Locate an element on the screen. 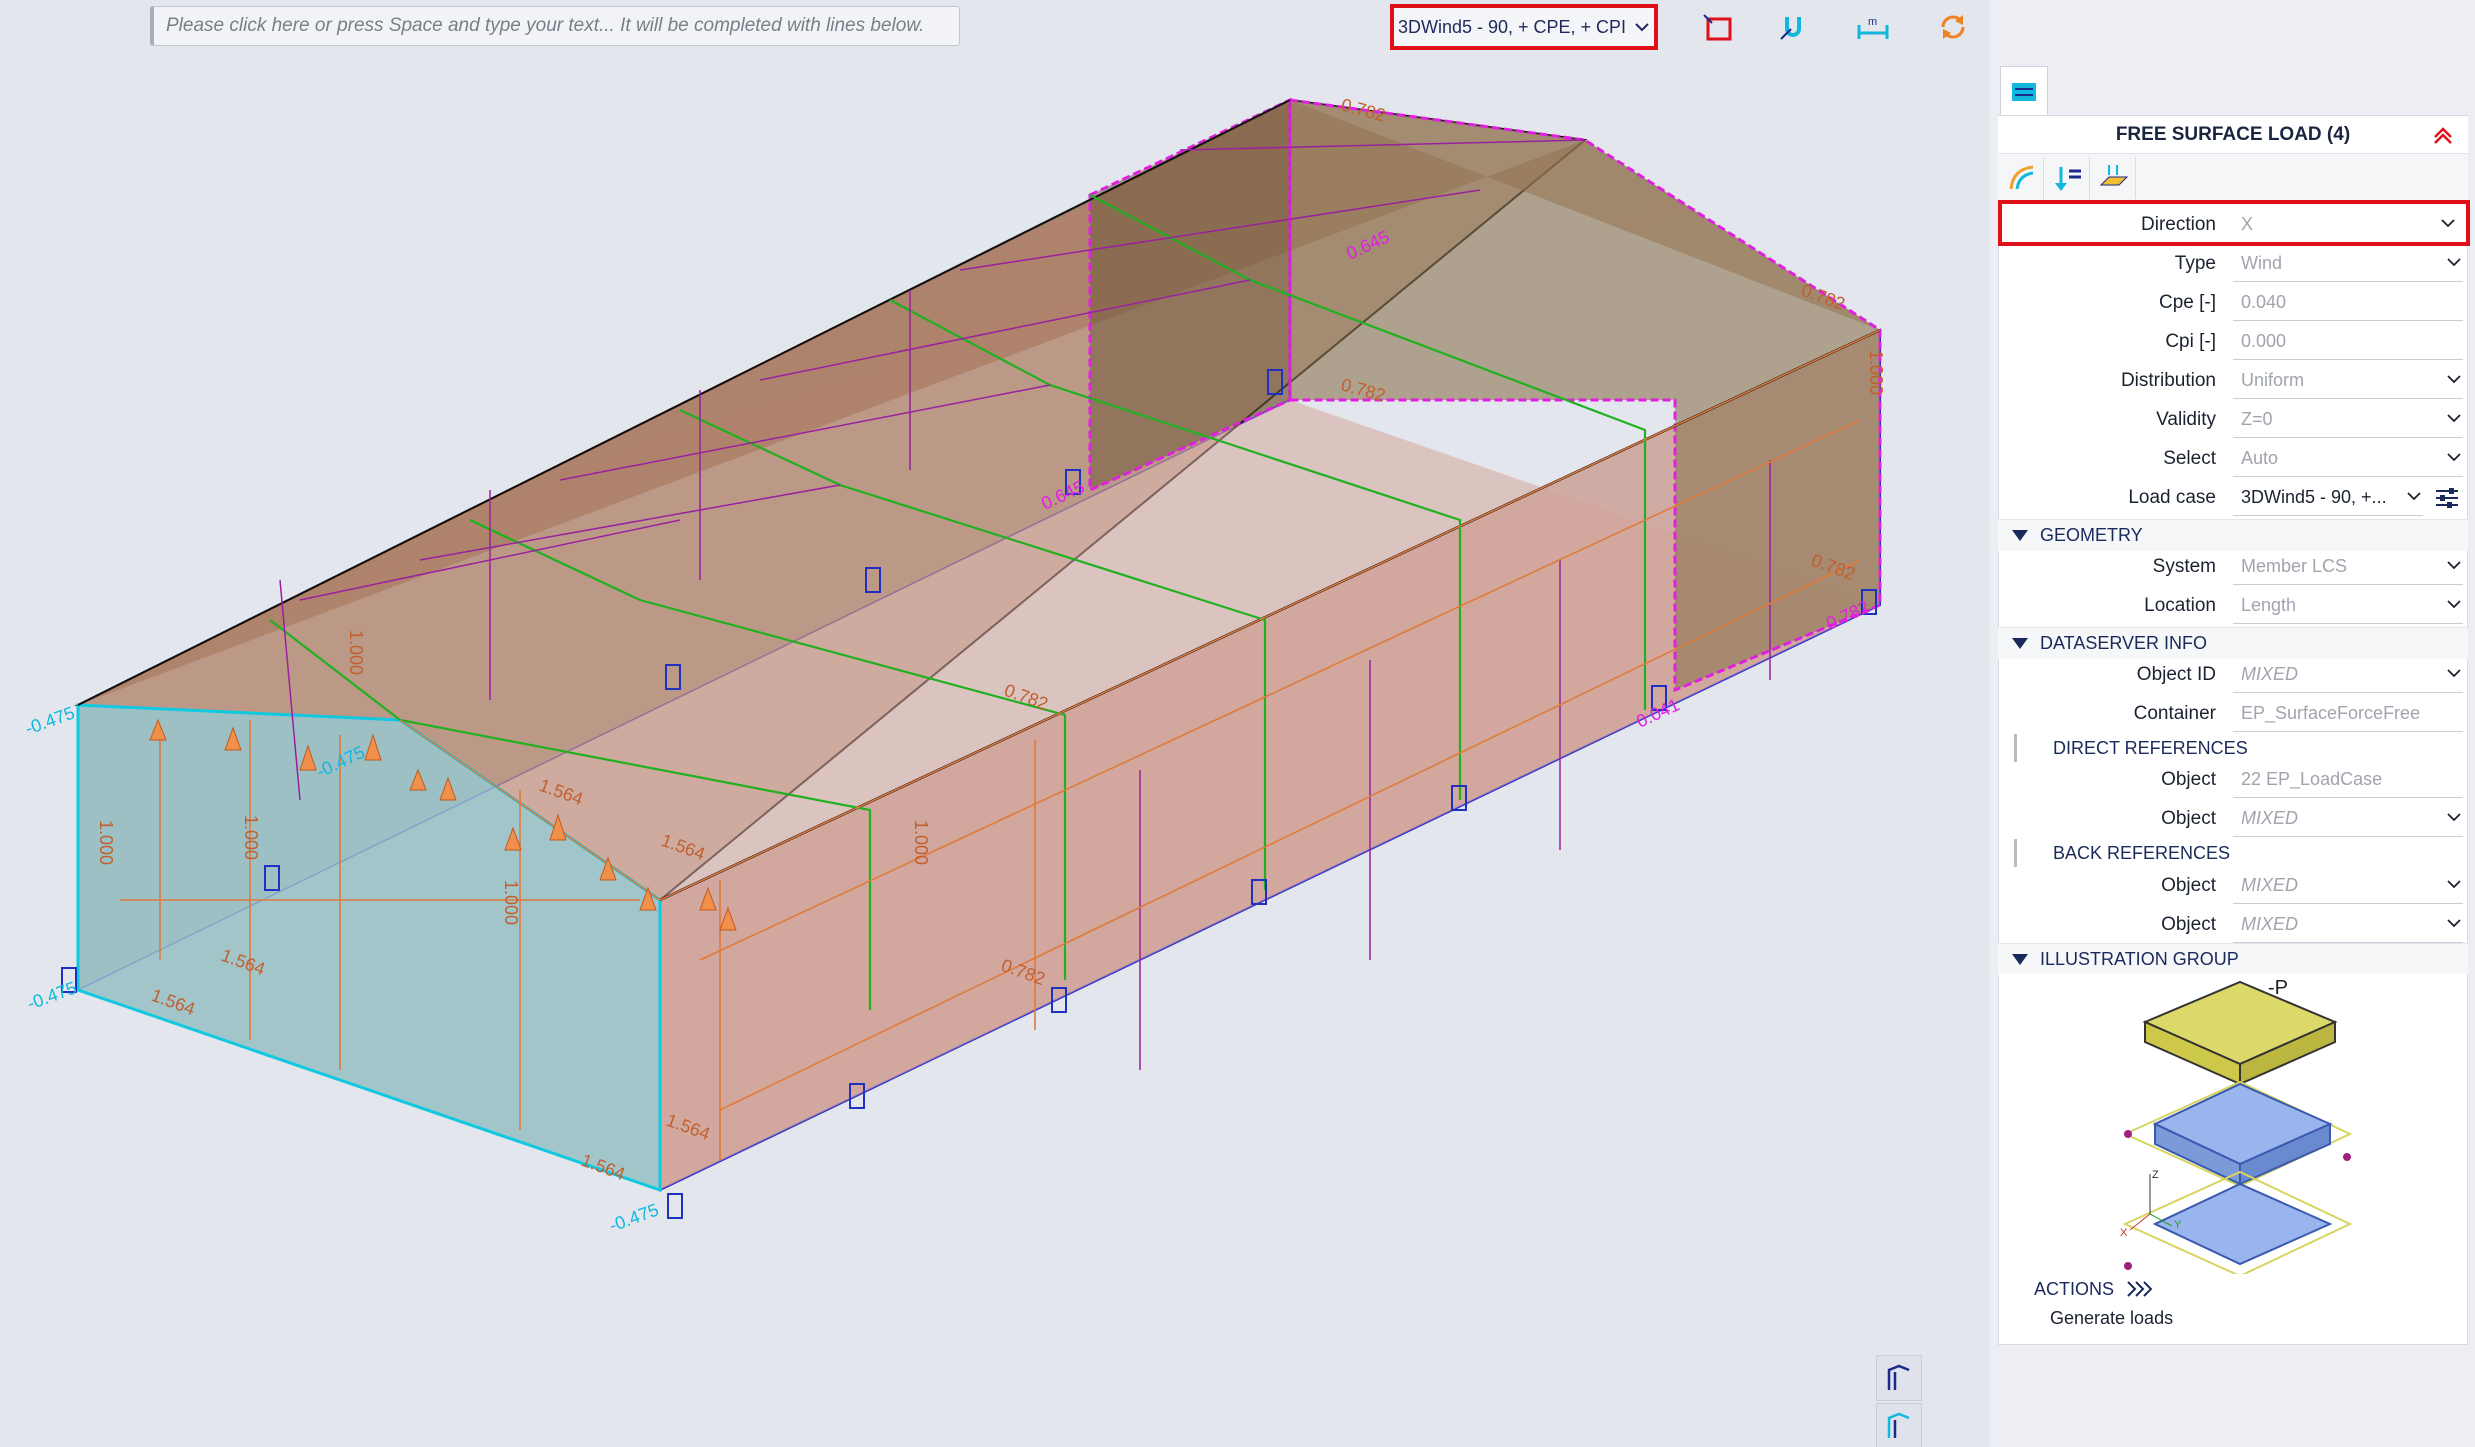  section-illustration: ILLUSTRATION GROUP is located at coordinates (2233, 959).